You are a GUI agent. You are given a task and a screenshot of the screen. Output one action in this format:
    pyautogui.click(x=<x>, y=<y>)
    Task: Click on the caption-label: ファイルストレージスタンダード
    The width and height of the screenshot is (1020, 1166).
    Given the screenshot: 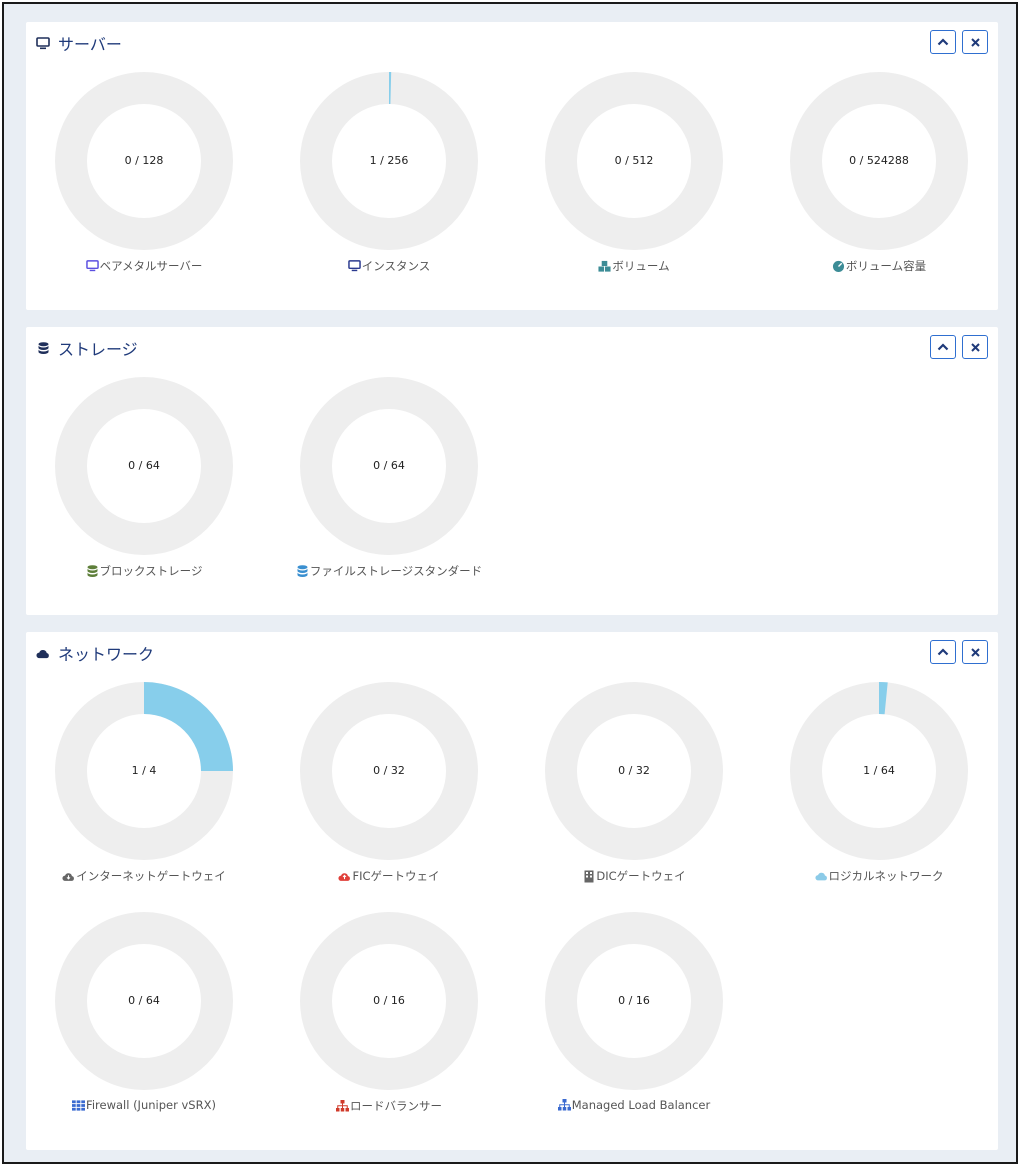 What is the action you would take?
    pyautogui.click(x=396, y=571)
    